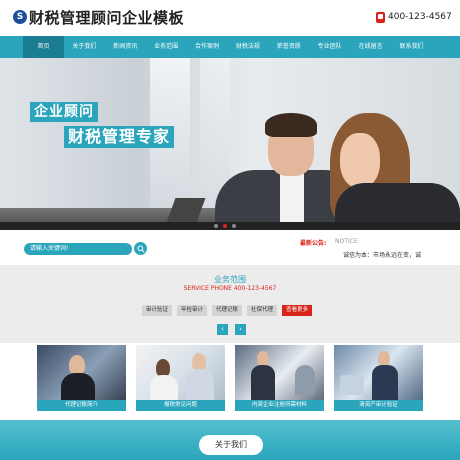 This screenshot has height=460, width=460. Describe the element at coordinates (180, 405) in the screenshot. I see `card-caption: 报税常见问题` at that location.